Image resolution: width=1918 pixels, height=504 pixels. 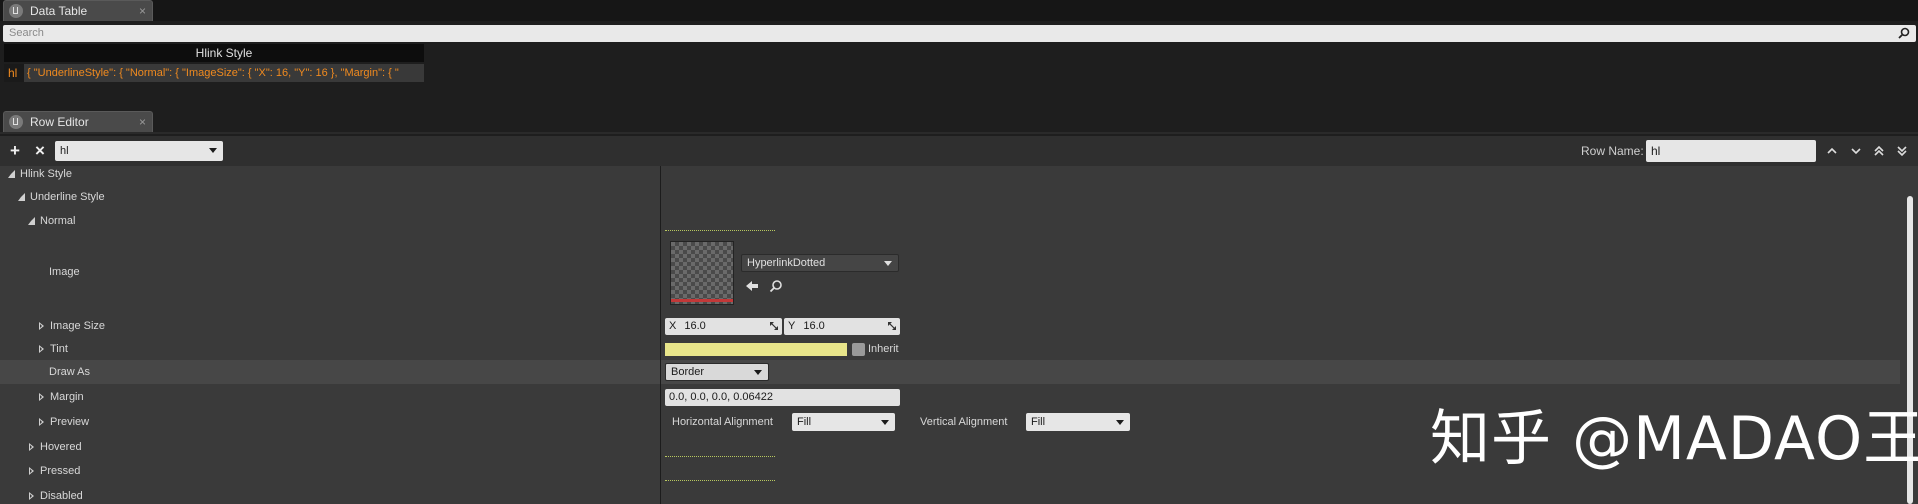 I want to click on tree-label: Underline Style, so click(x=67, y=197).